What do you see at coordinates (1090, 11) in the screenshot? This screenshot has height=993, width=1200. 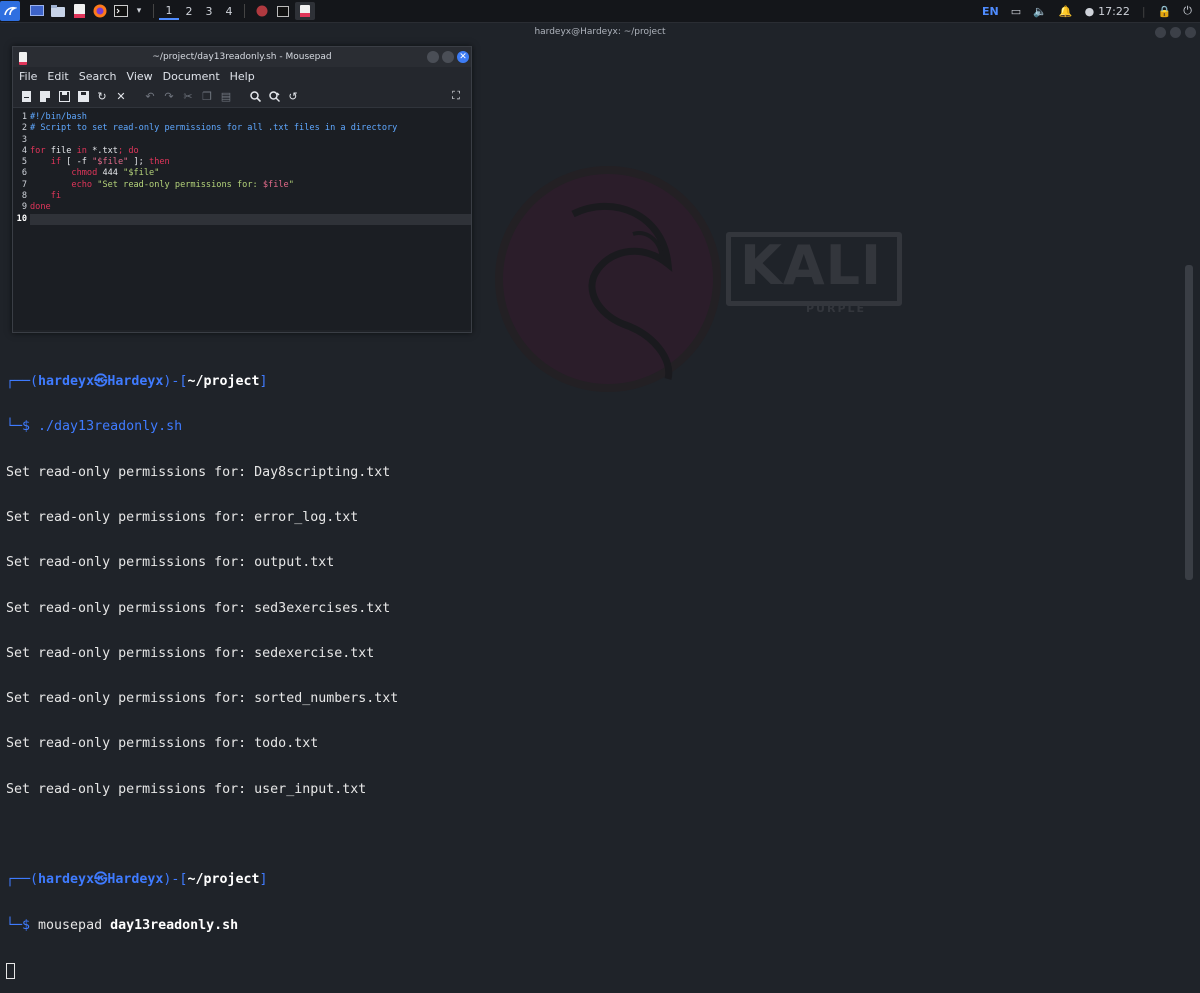 I see `power-manager-icon: ●` at bounding box center [1090, 11].